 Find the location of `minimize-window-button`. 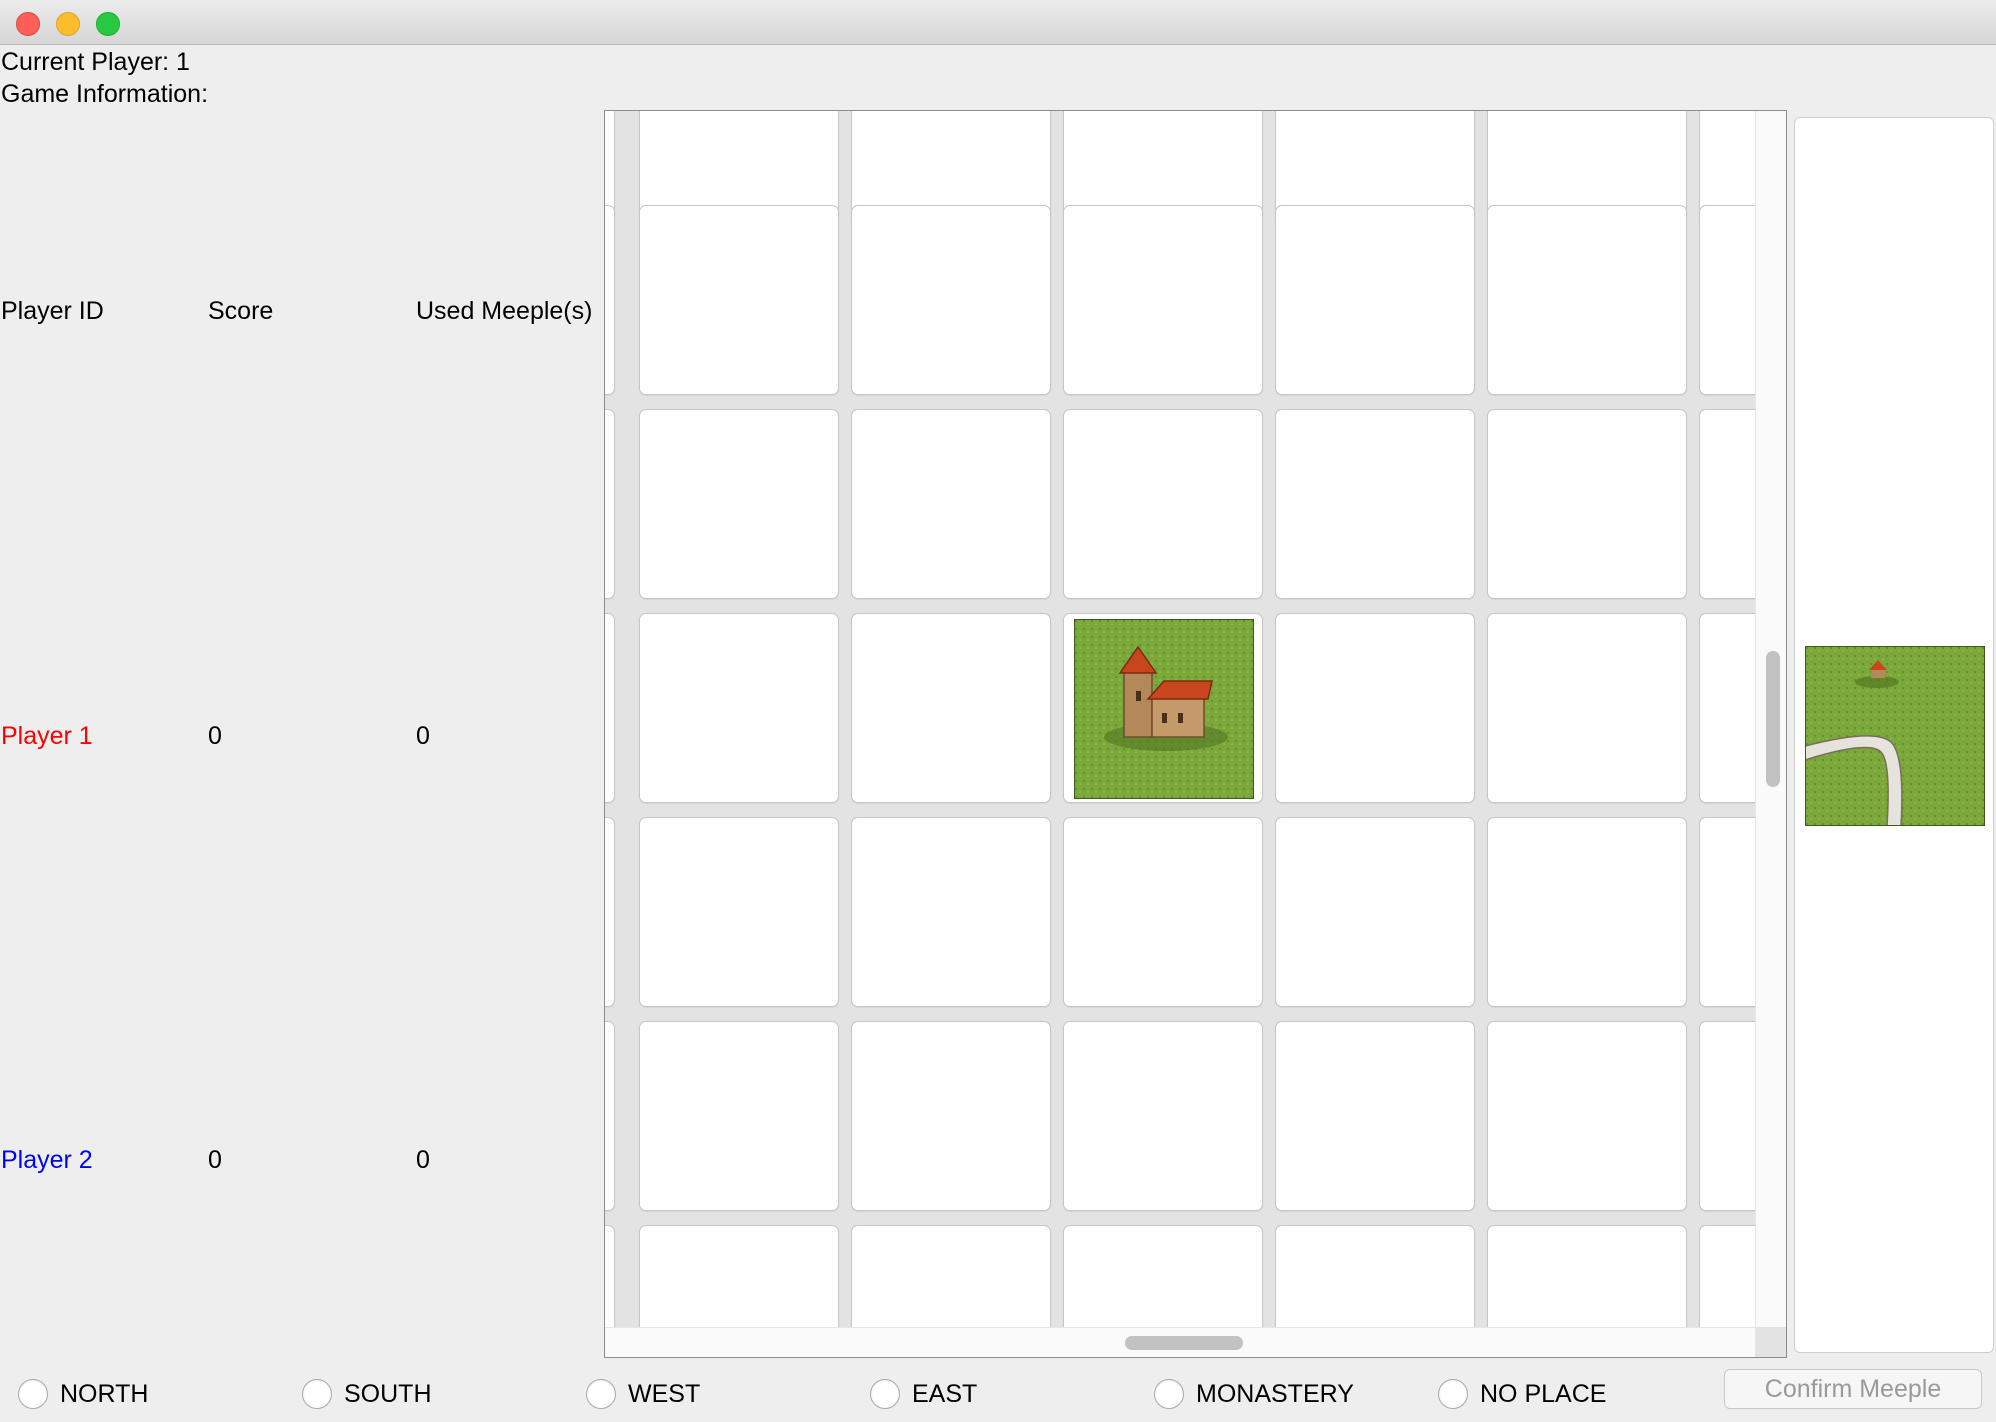

minimize-window-button is located at coordinates (68, 24).